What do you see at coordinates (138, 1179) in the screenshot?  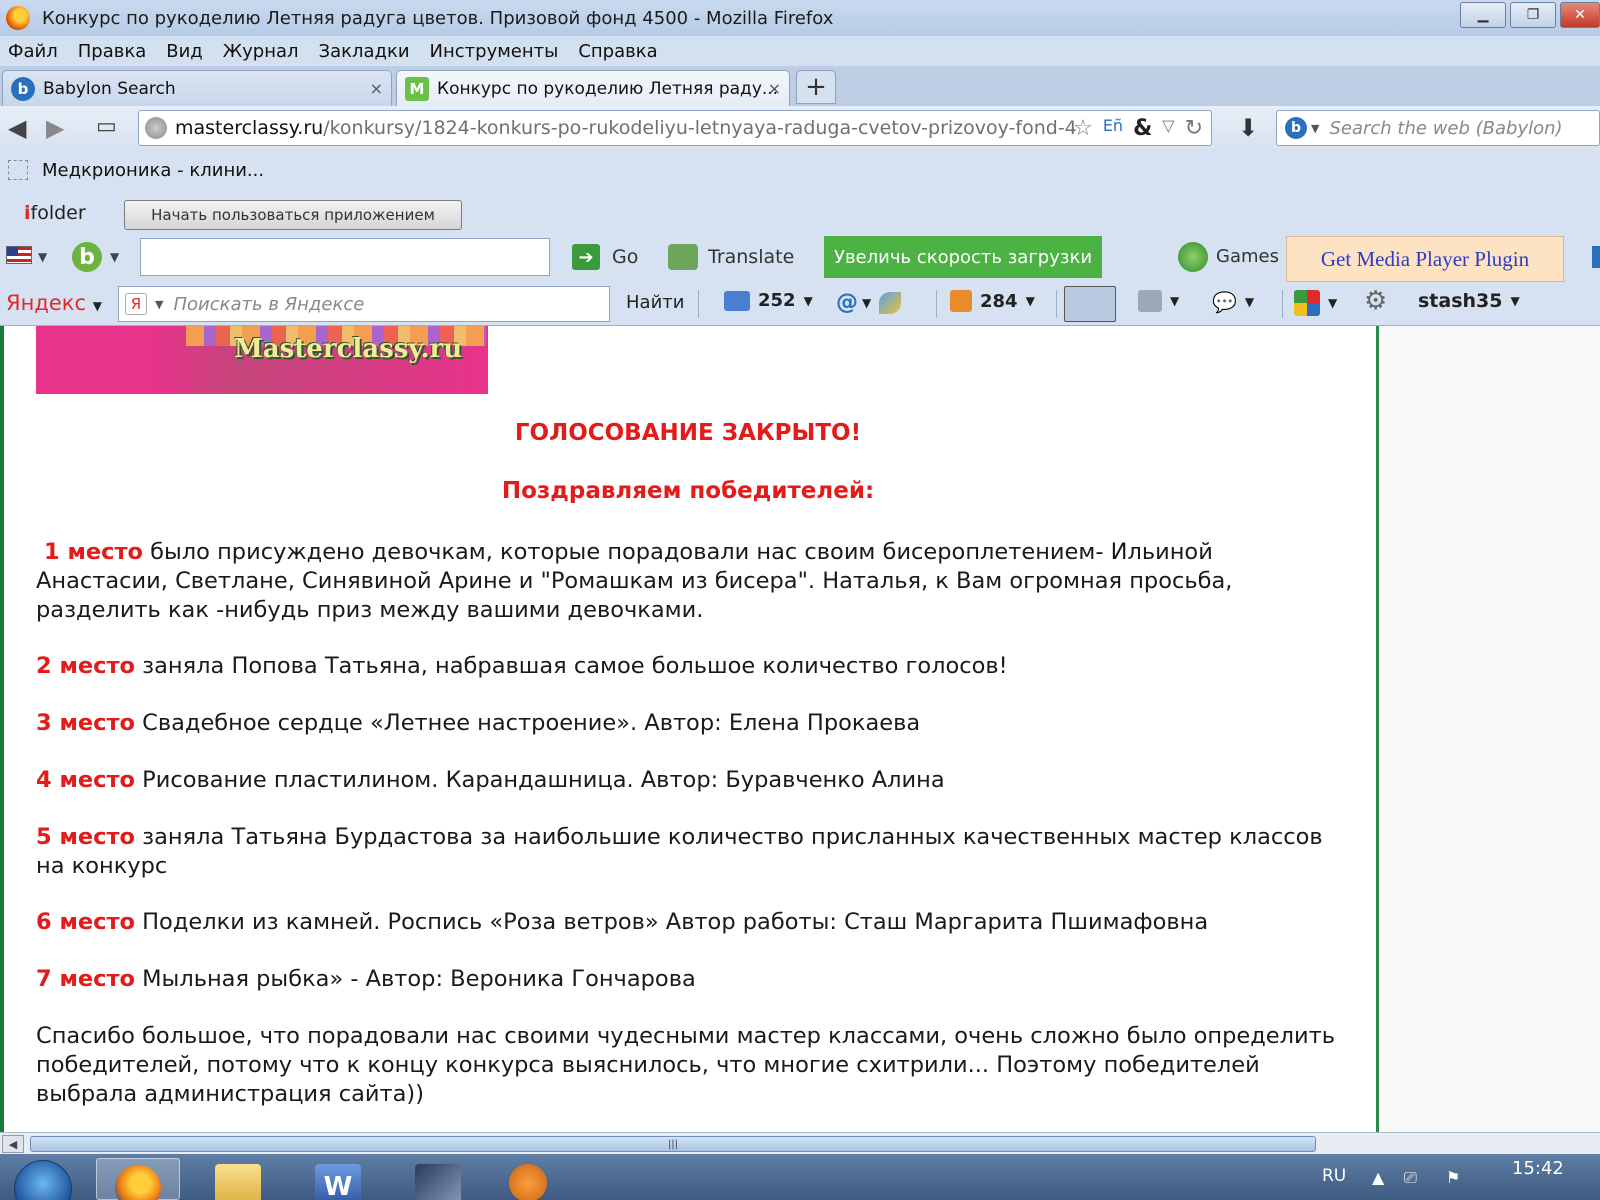 I see `taskbar-firefox` at bounding box center [138, 1179].